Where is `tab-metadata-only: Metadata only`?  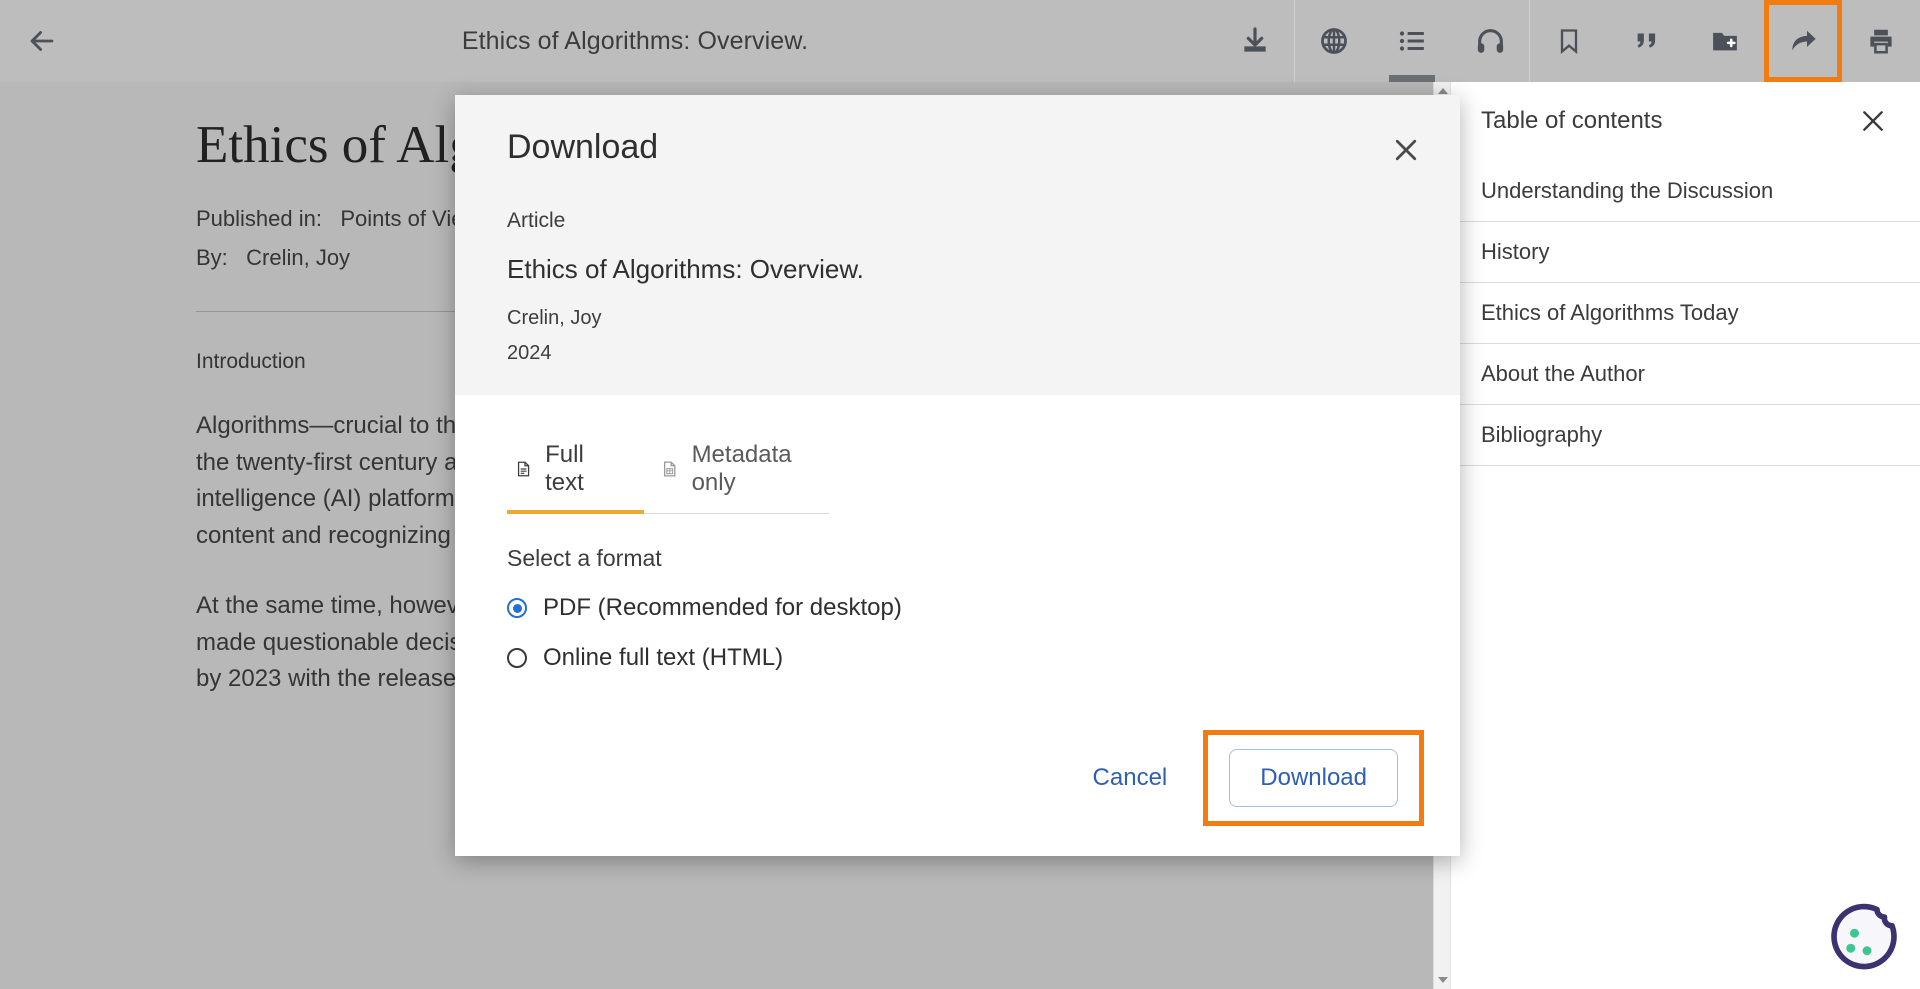 tab-metadata-only: Metadata only is located at coordinates (731, 477).